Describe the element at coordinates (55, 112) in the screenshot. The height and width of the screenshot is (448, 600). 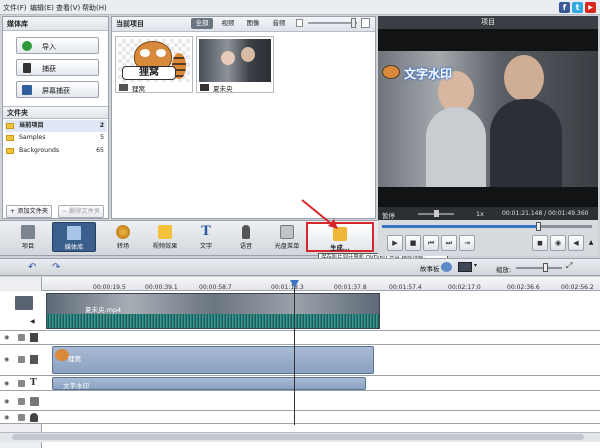
I see `folders-title: 文件夹` at that location.